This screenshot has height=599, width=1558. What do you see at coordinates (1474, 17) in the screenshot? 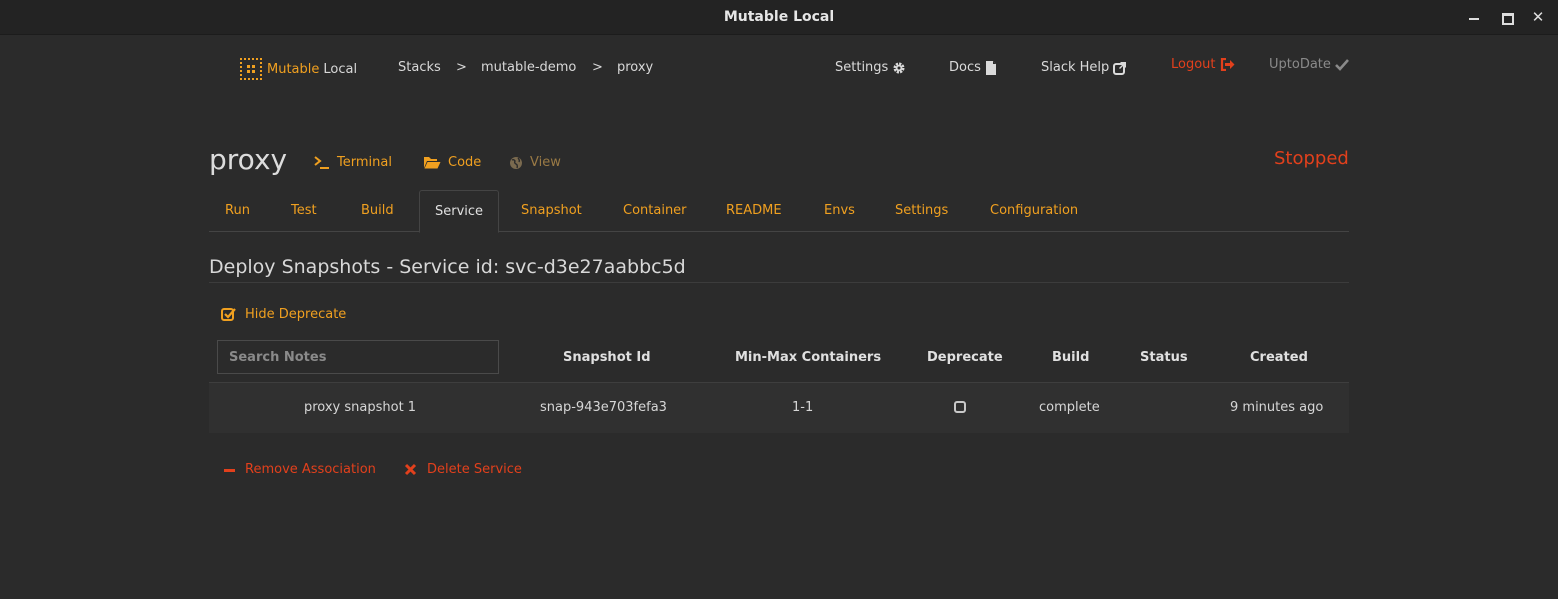
I see `minimize-icon` at bounding box center [1474, 17].